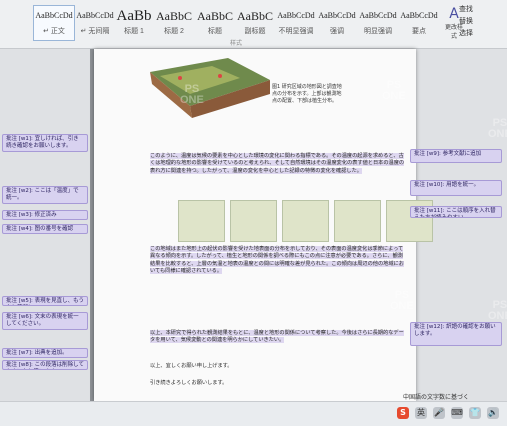 The width and height of the screenshot is (507, 426). What do you see at coordinates (45, 215) in the screenshot?
I see `comment-balloon: 批注 [w3]: 修正済み` at bounding box center [45, 215].